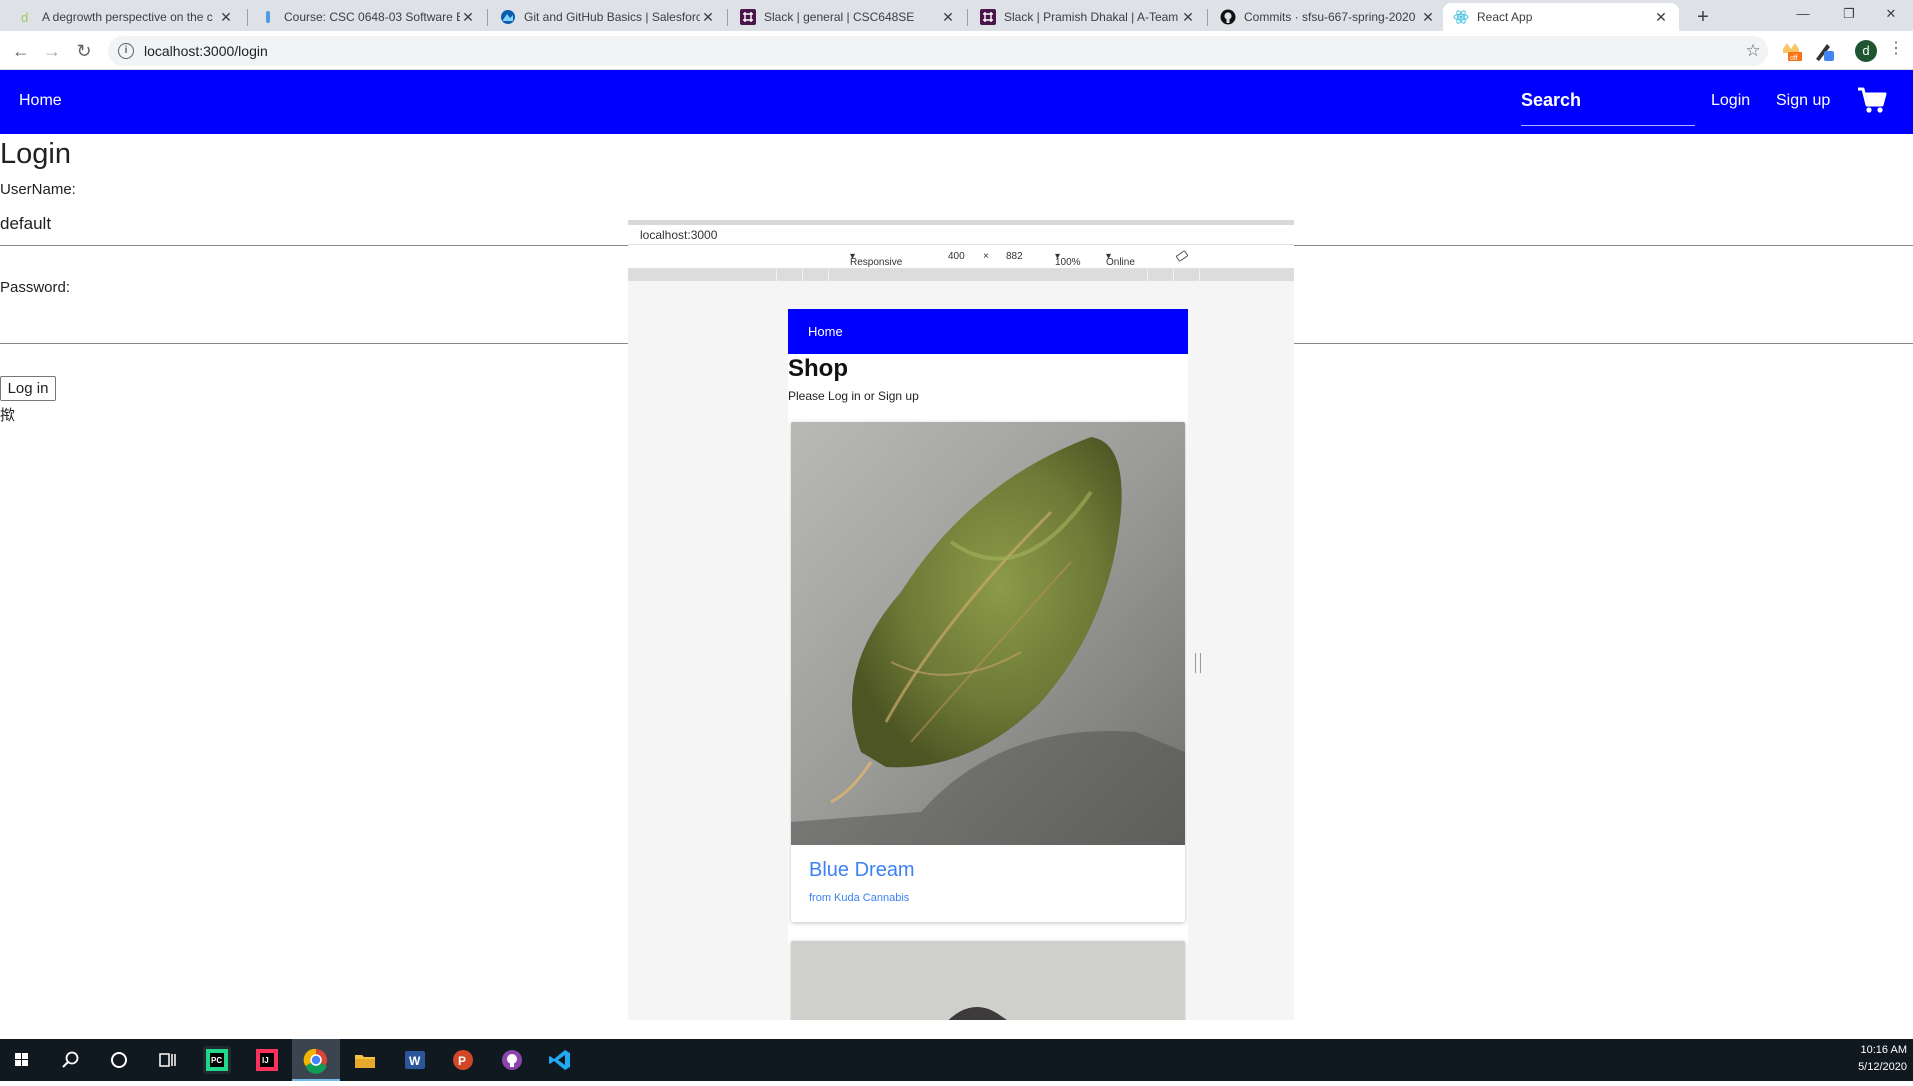 The image size is (1913, 1086). Describe the element at coordinates (71, 1060) in the screenshot. I see `search-icon` at that location.